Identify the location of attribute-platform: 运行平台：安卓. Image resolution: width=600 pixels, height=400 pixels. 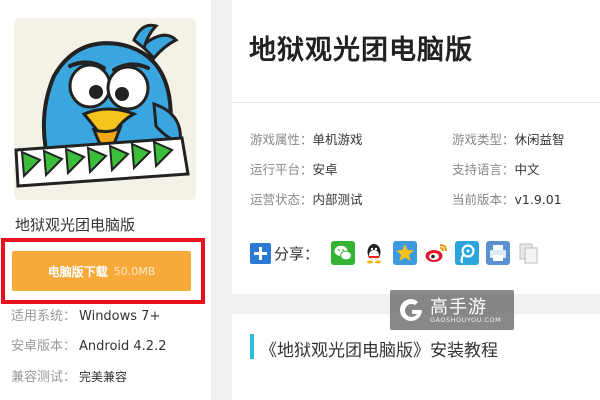
(294, 168).